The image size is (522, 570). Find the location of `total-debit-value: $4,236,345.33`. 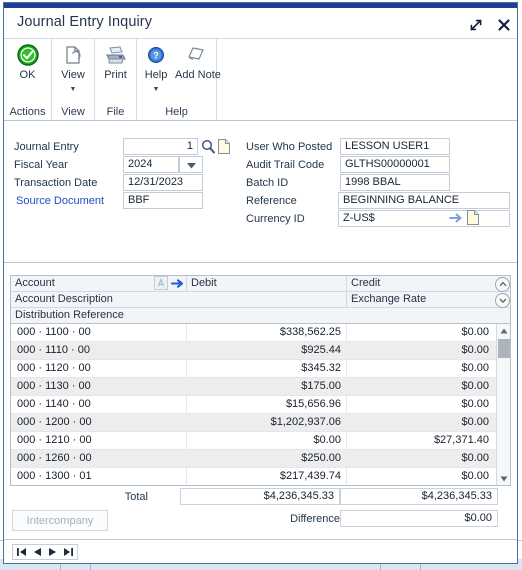

total-debit-value: $4,236,345.33 is located at coordinates (260, 496).